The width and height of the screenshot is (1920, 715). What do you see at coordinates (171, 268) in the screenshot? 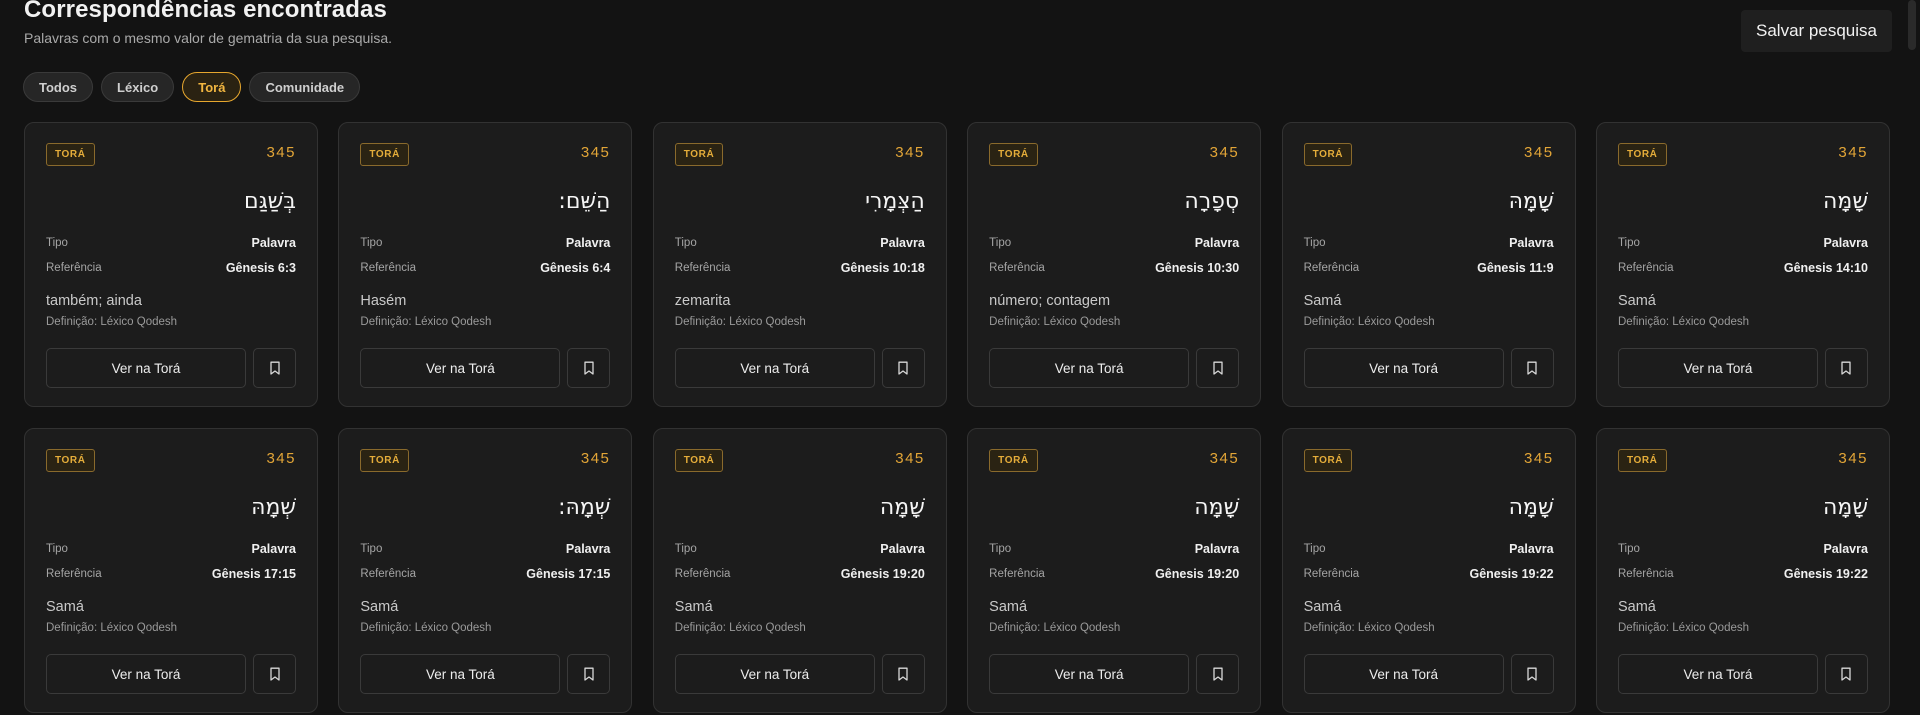
I see `referencia-row: Referência Gênesis 6:3` at bounding box center [171, 268].